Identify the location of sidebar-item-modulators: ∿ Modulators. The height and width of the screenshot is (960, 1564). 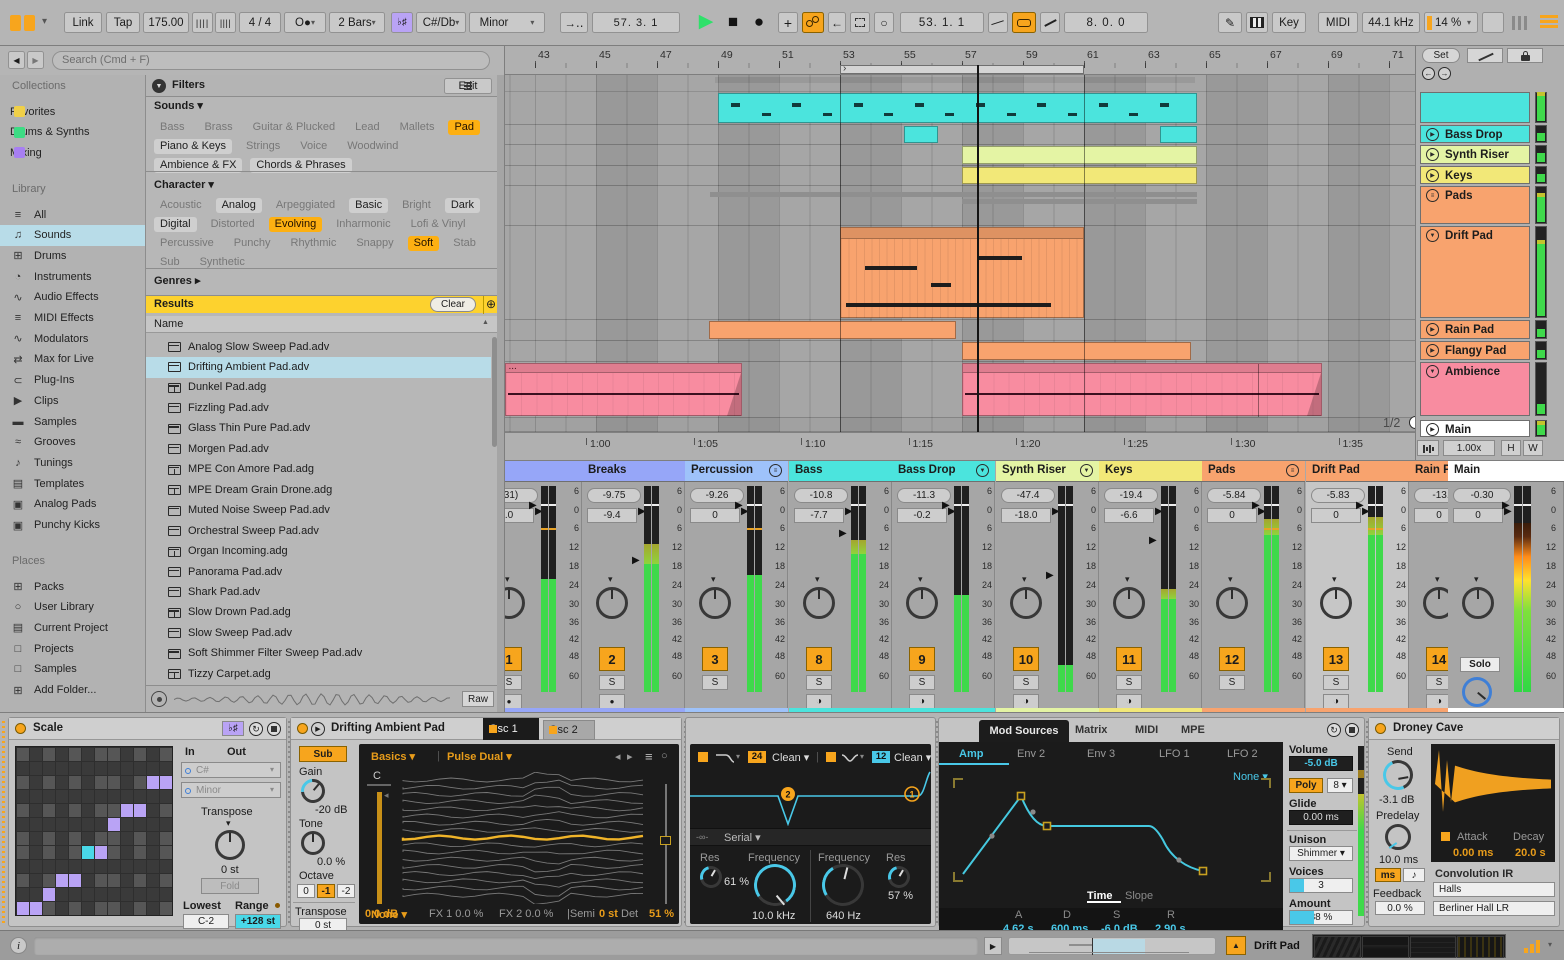
(72, 338).